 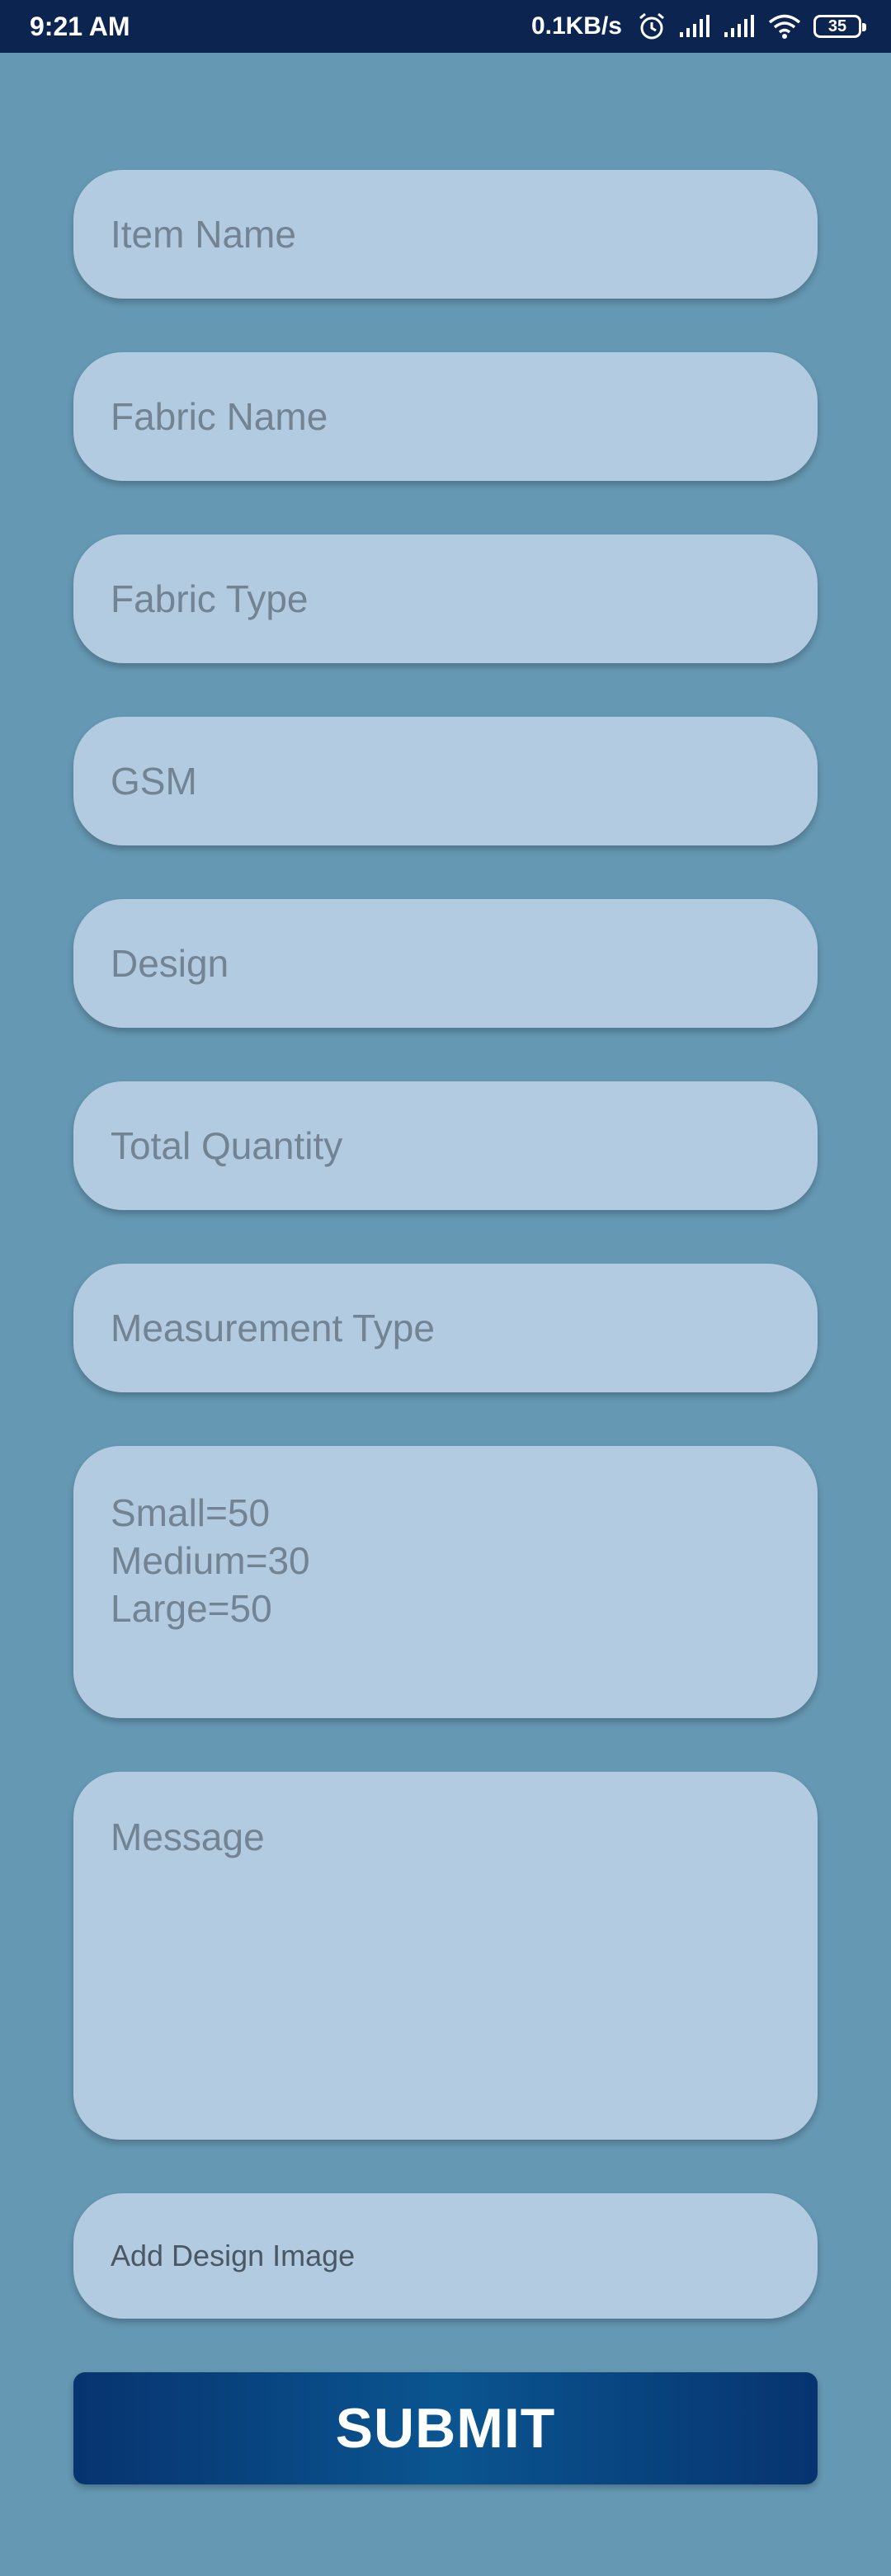 I want to click on design-input: Design, so click(x=445, y=963).